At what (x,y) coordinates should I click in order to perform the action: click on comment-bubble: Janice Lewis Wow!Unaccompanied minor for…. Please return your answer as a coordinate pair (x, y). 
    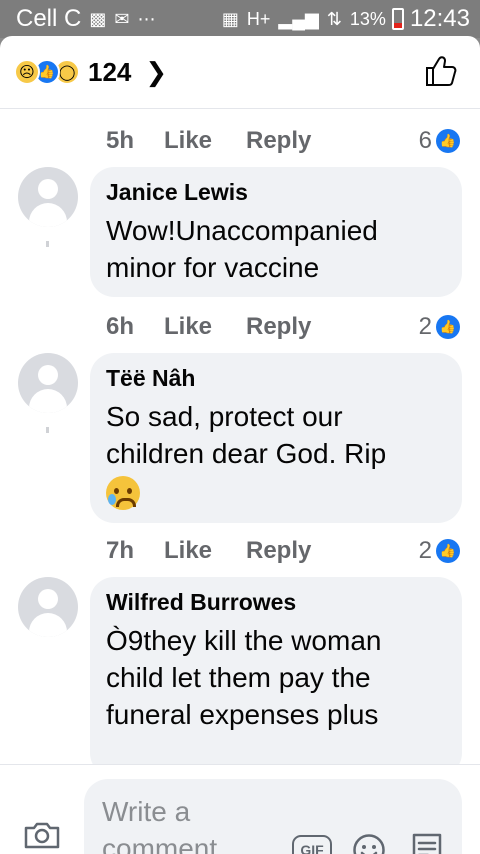
    Looking at the image, I should click on (276, 232).